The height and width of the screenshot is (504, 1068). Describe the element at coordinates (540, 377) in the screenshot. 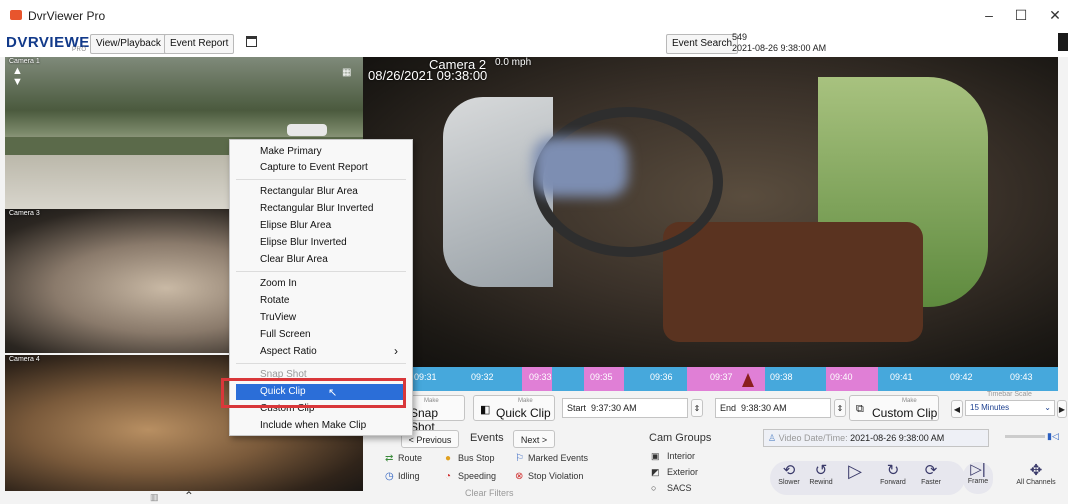

I see `timeline-tick: 09:33` at that location.